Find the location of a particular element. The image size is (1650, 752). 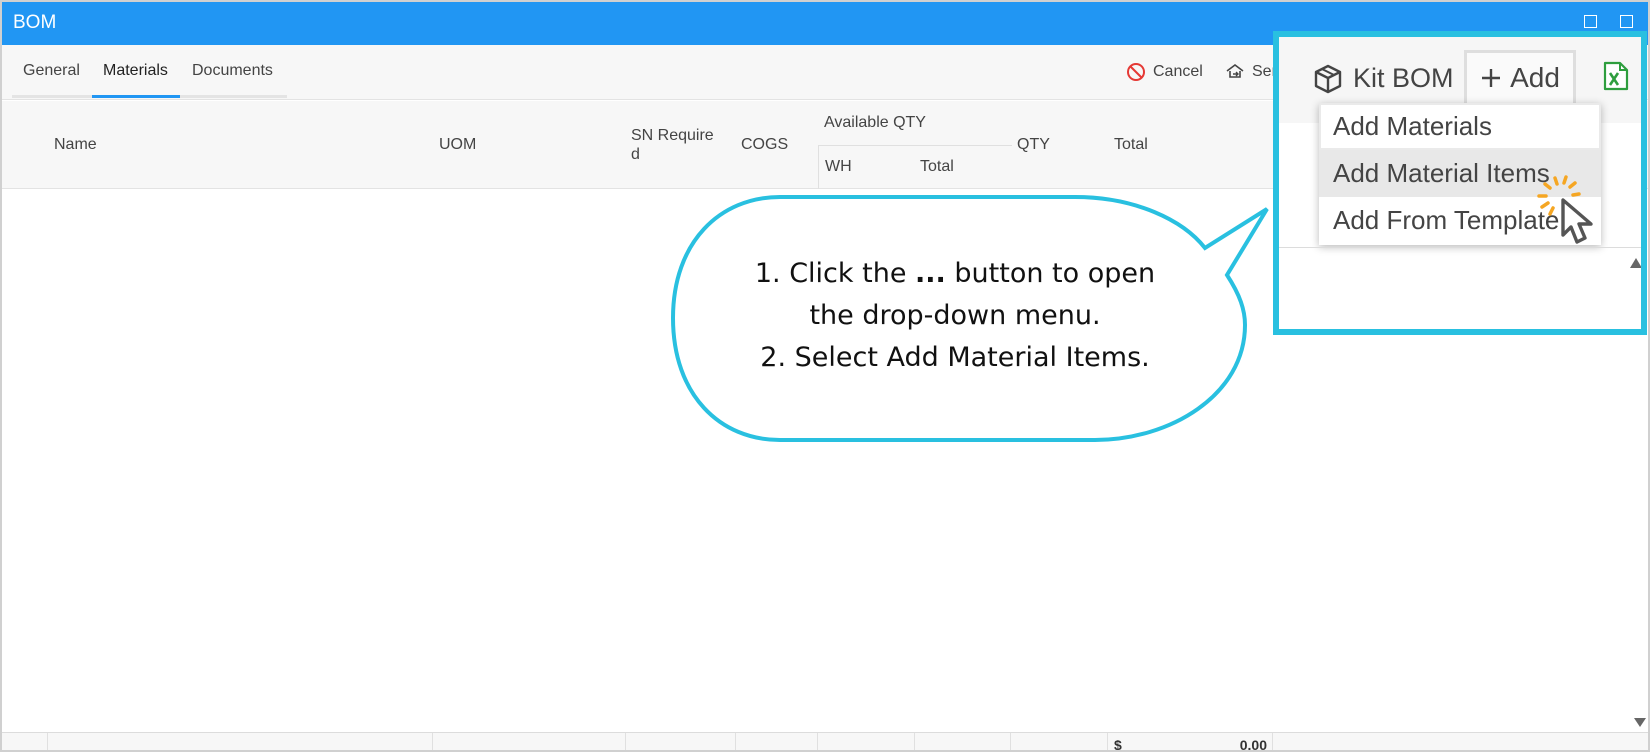

col-wh: WH is located at coordinates (838, 167).